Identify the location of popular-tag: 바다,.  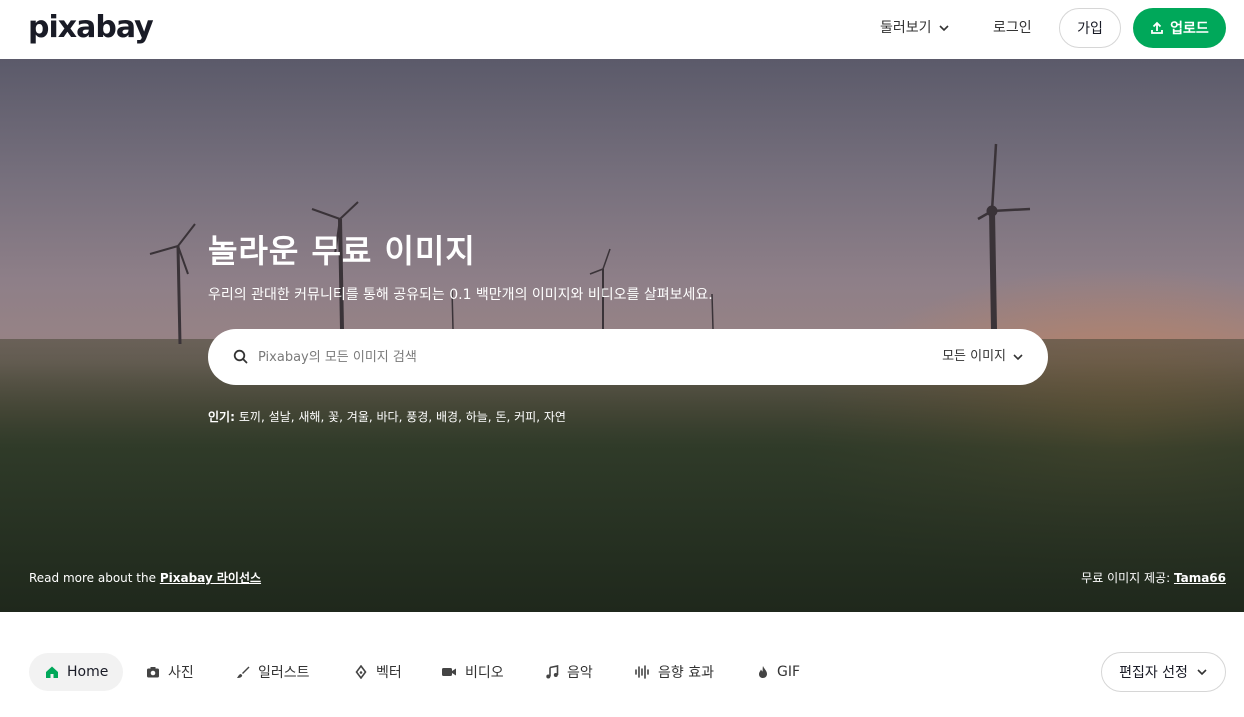
(390, 417).